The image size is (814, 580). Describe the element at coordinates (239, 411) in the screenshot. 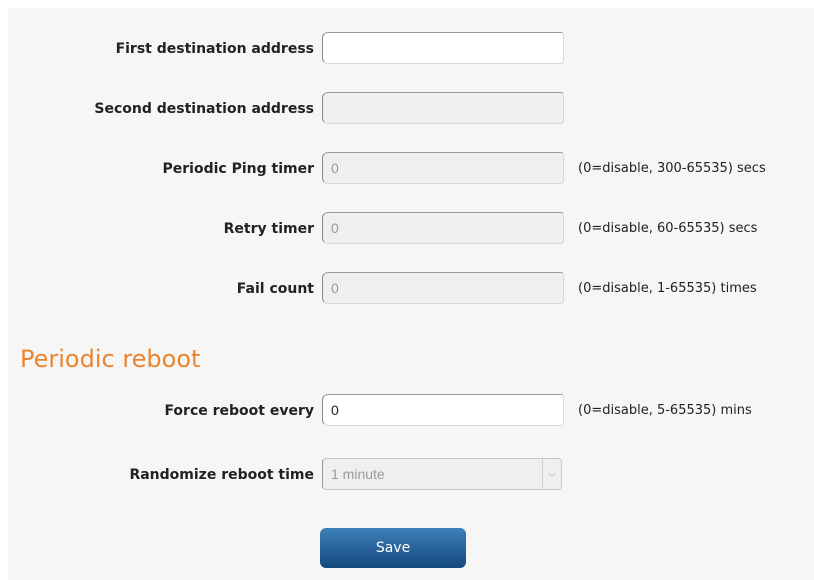

I see `force-reboot-label: Force reboot every` at that location.